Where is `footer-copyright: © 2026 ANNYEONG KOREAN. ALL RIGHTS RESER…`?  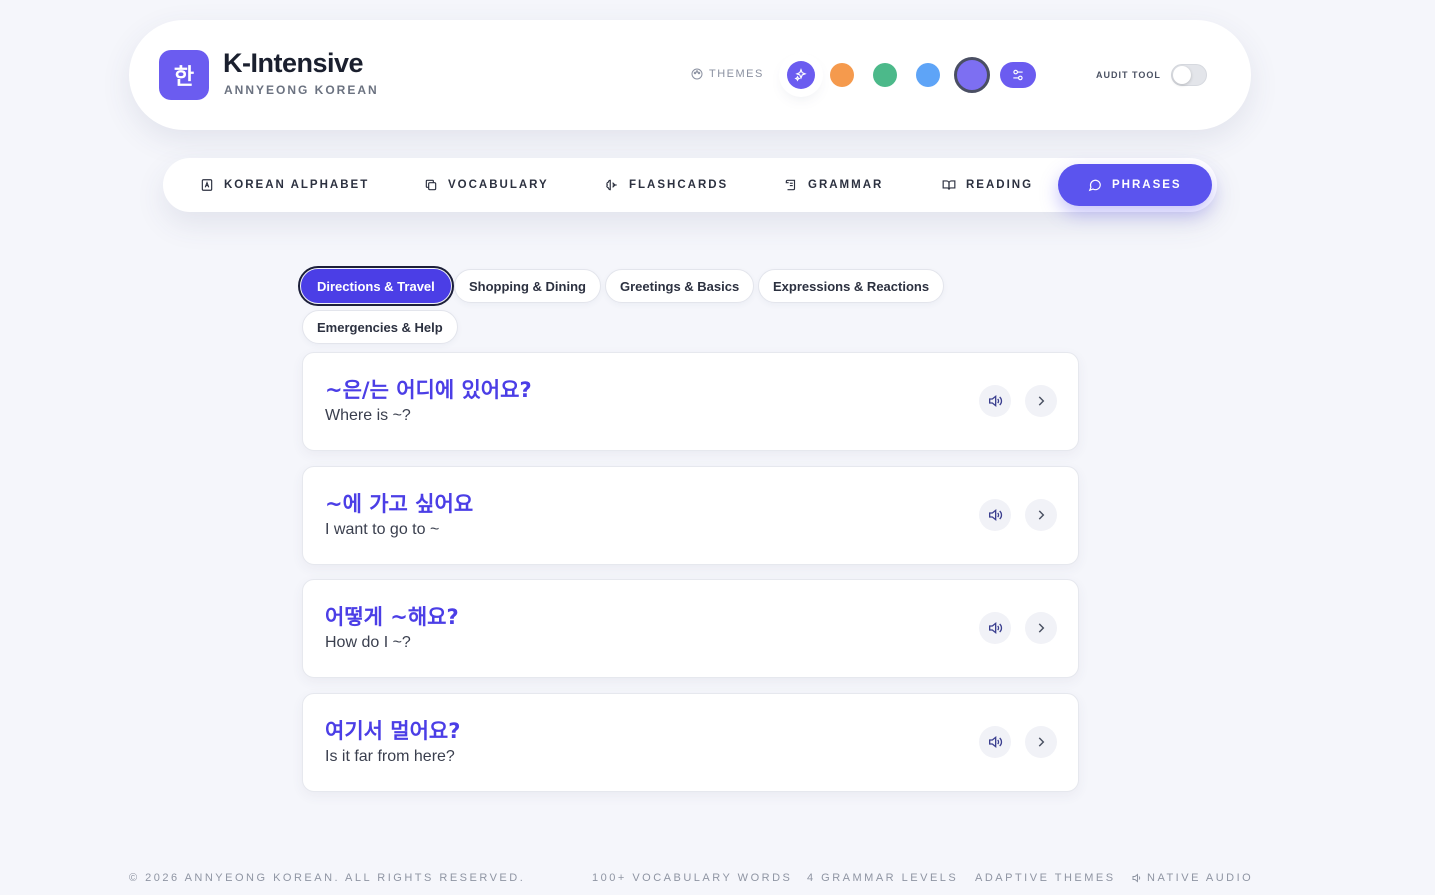 footer-copyright: © 2026 ANNYEONG KOREAN. ALL RIGHTS RESER… is located at coordinates (327, 878).